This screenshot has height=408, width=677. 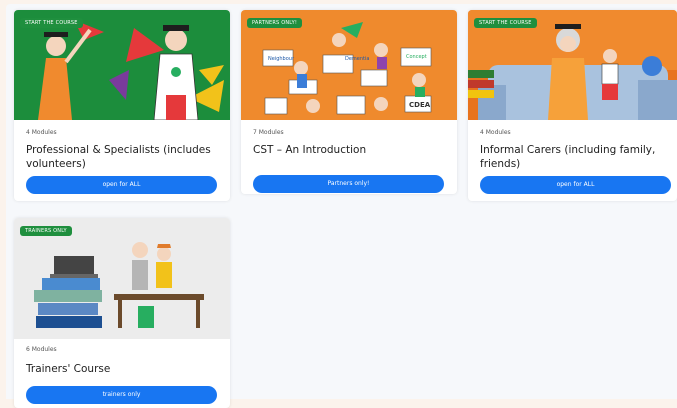 What do you see at coordinates (125, 369) in the screenshot?
I see `course-title: Trainers' Course` at bounding box center [125, 369].